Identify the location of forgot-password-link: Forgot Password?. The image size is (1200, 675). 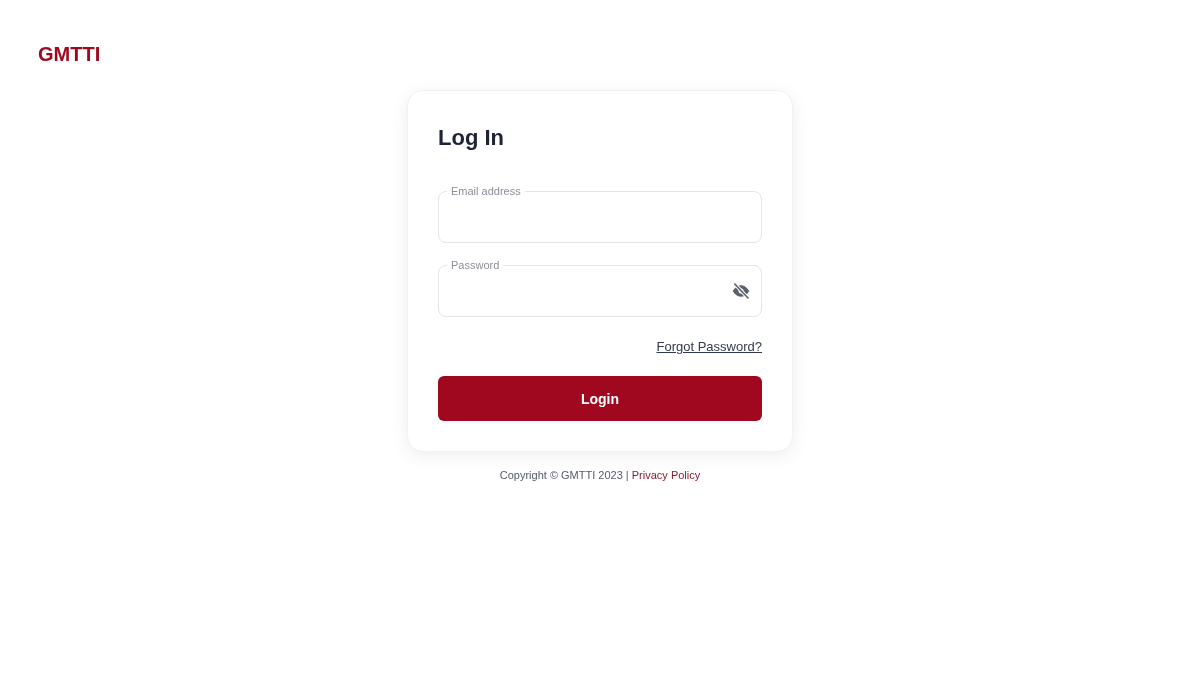
(709, 346).